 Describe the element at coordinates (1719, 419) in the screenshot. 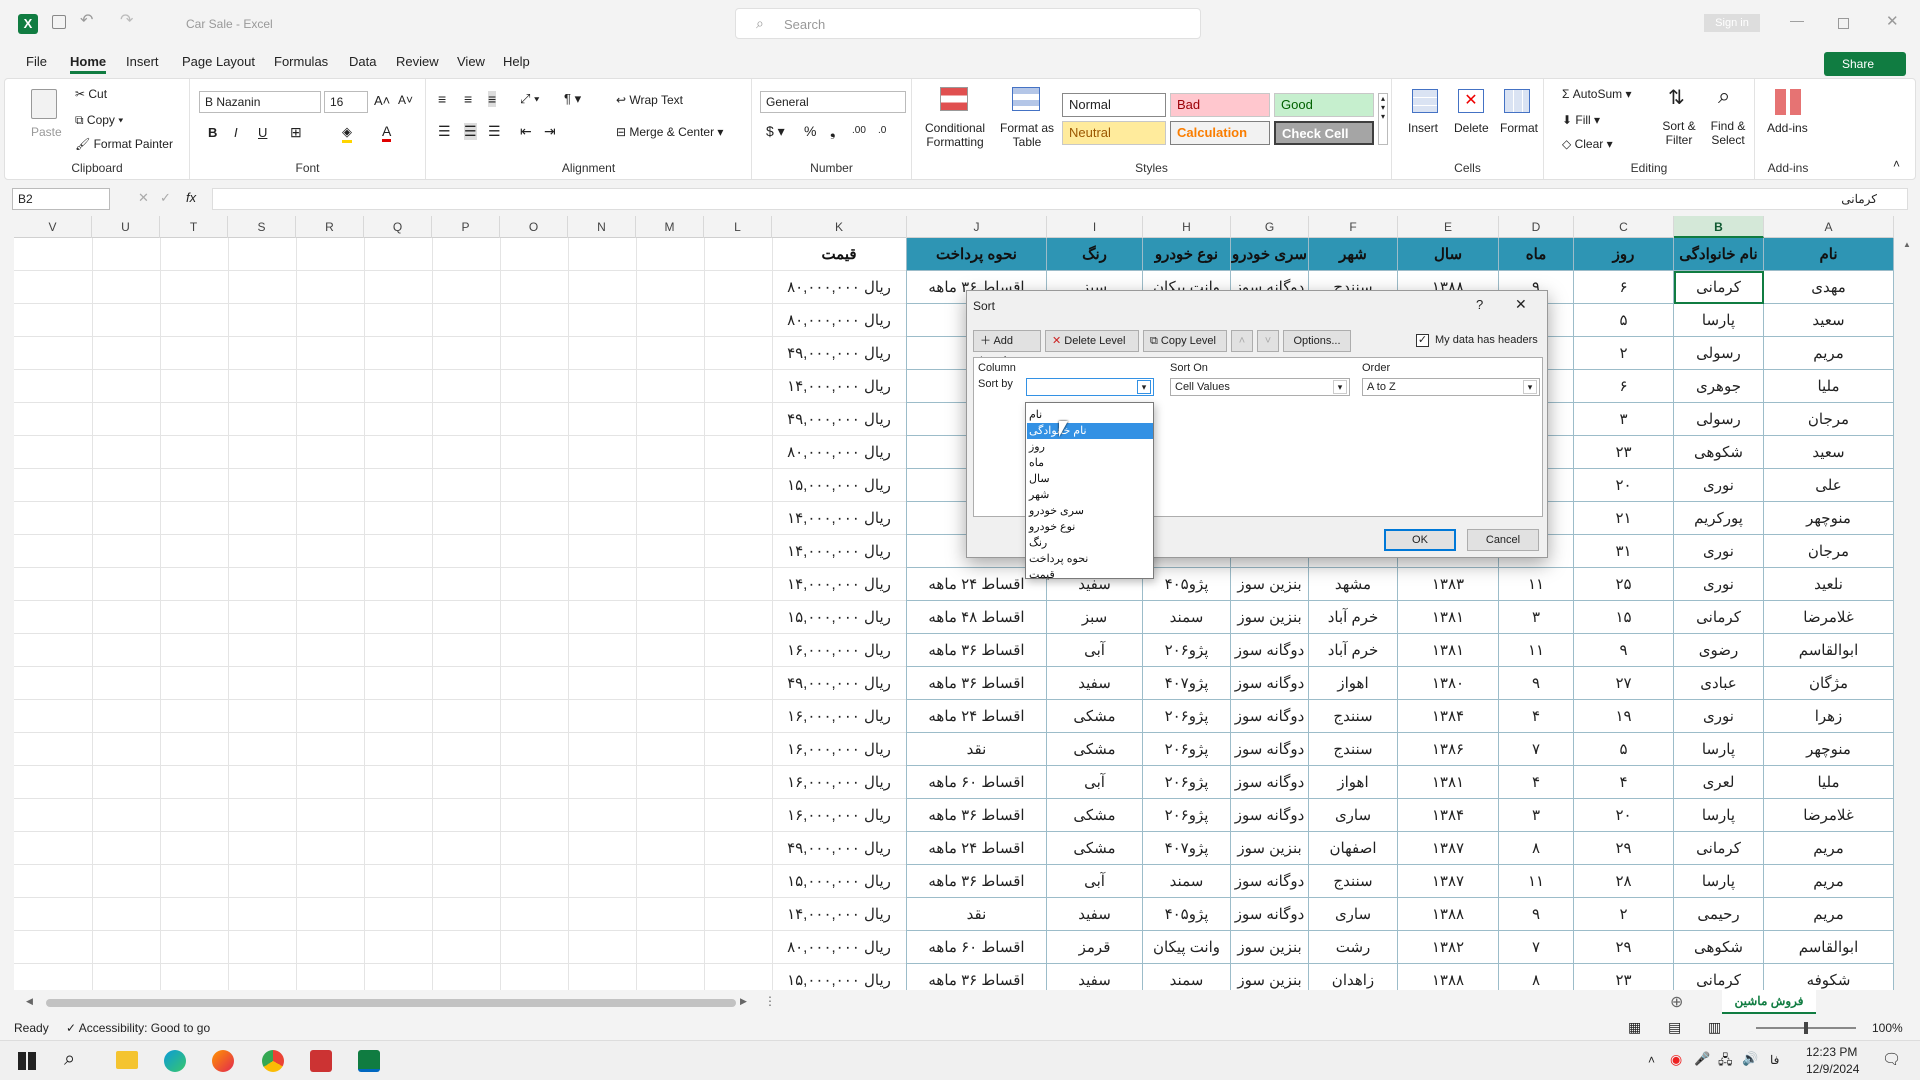

I see `table-cell: رسولی` at that location.